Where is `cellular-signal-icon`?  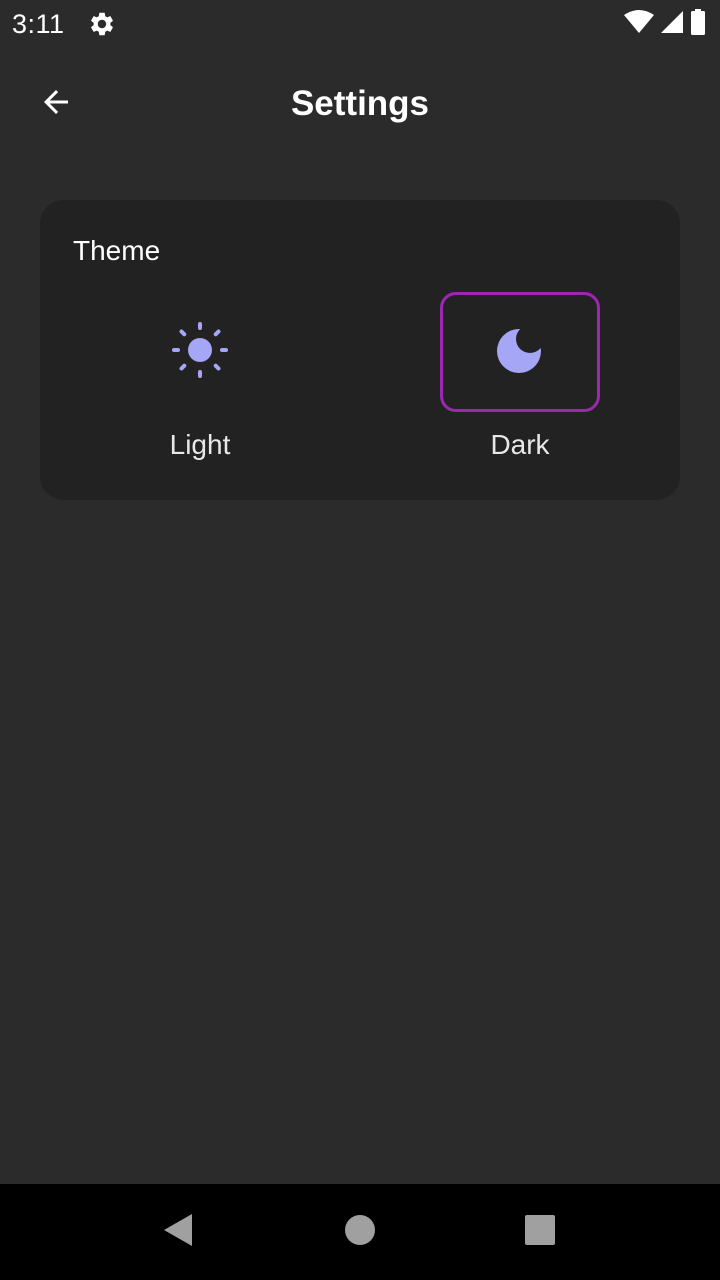
cellular-signal-icon is located at coordinates (672, 24).